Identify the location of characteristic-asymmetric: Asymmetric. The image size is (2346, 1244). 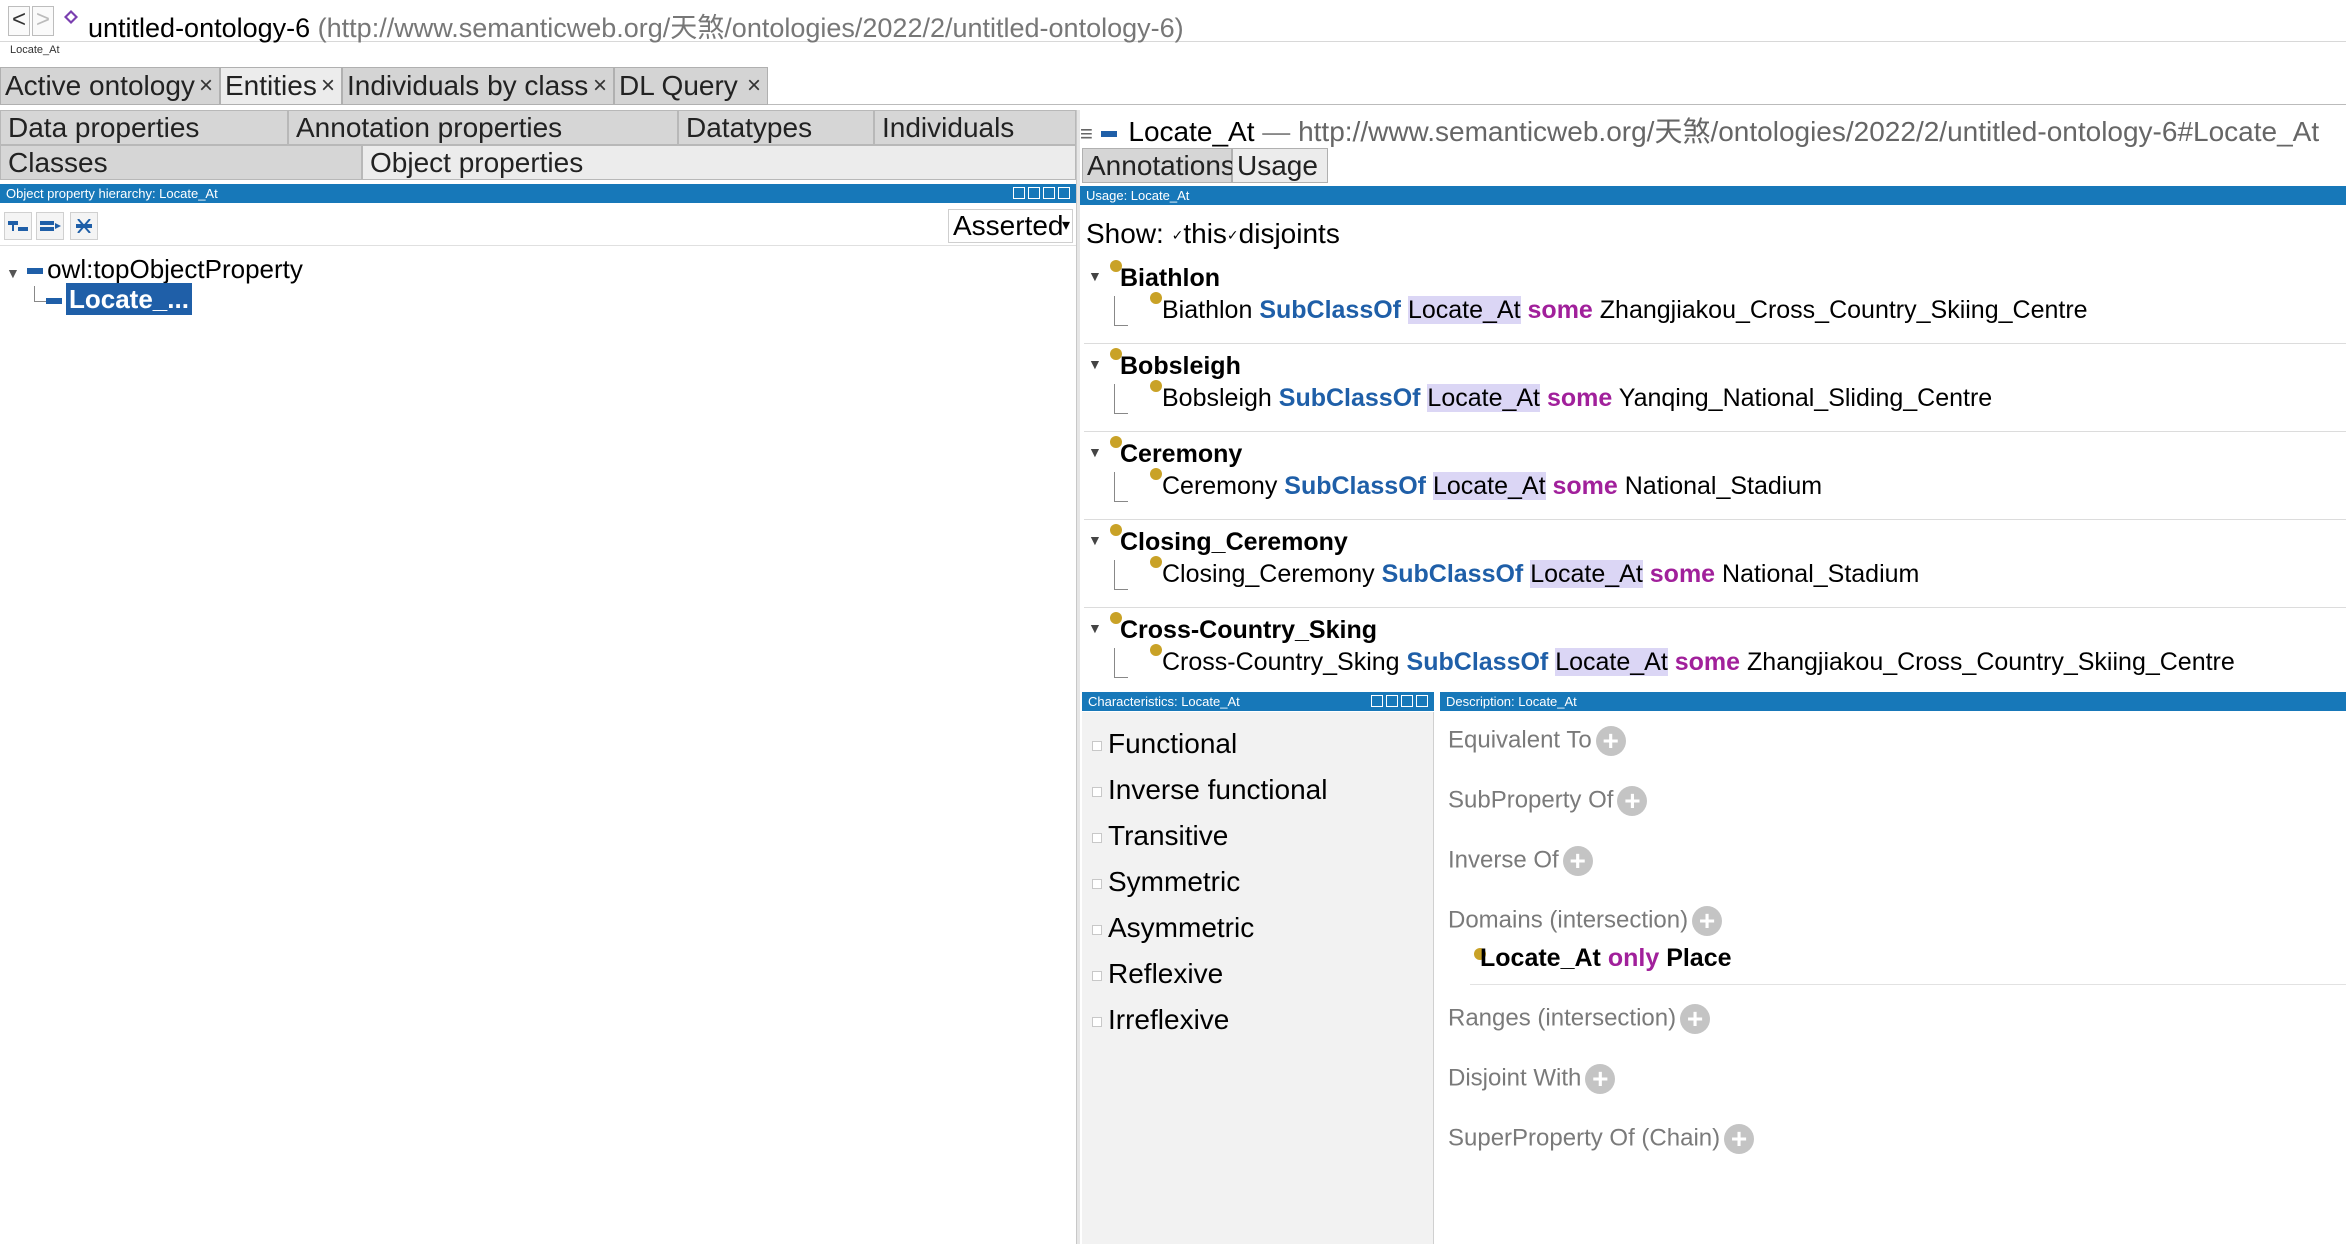
(1173, 928).